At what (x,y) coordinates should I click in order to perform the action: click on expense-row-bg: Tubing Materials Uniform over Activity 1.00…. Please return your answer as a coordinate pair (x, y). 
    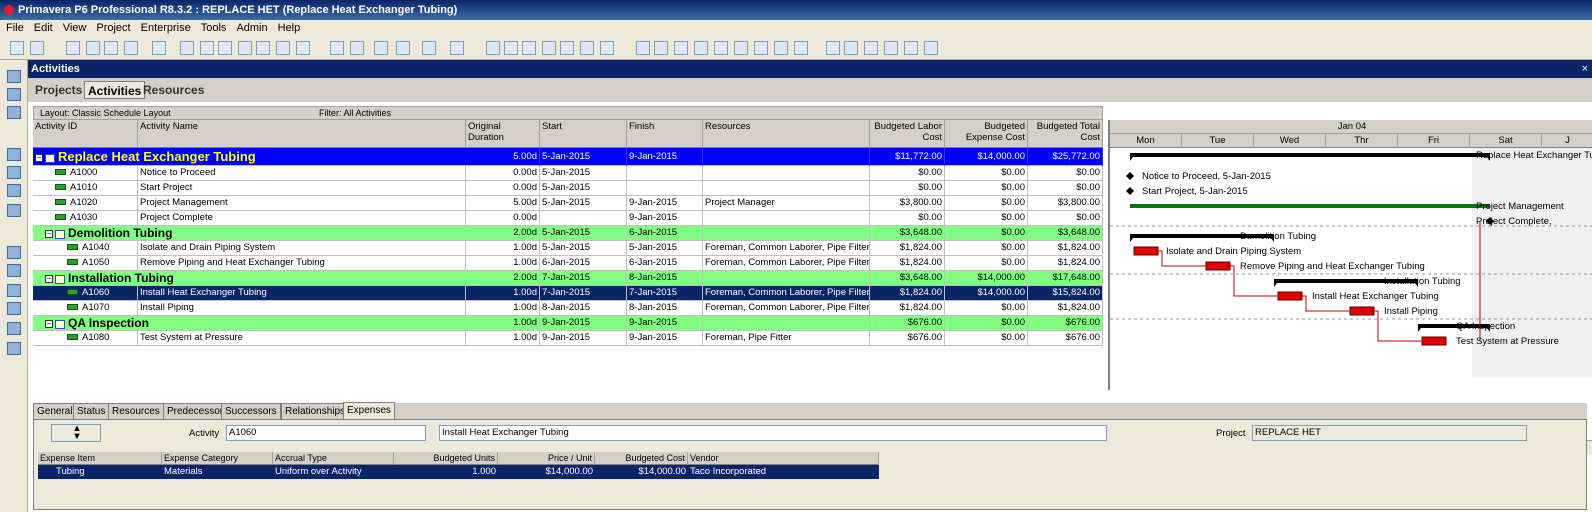
    Looking at the image, I should click on (458, 472).